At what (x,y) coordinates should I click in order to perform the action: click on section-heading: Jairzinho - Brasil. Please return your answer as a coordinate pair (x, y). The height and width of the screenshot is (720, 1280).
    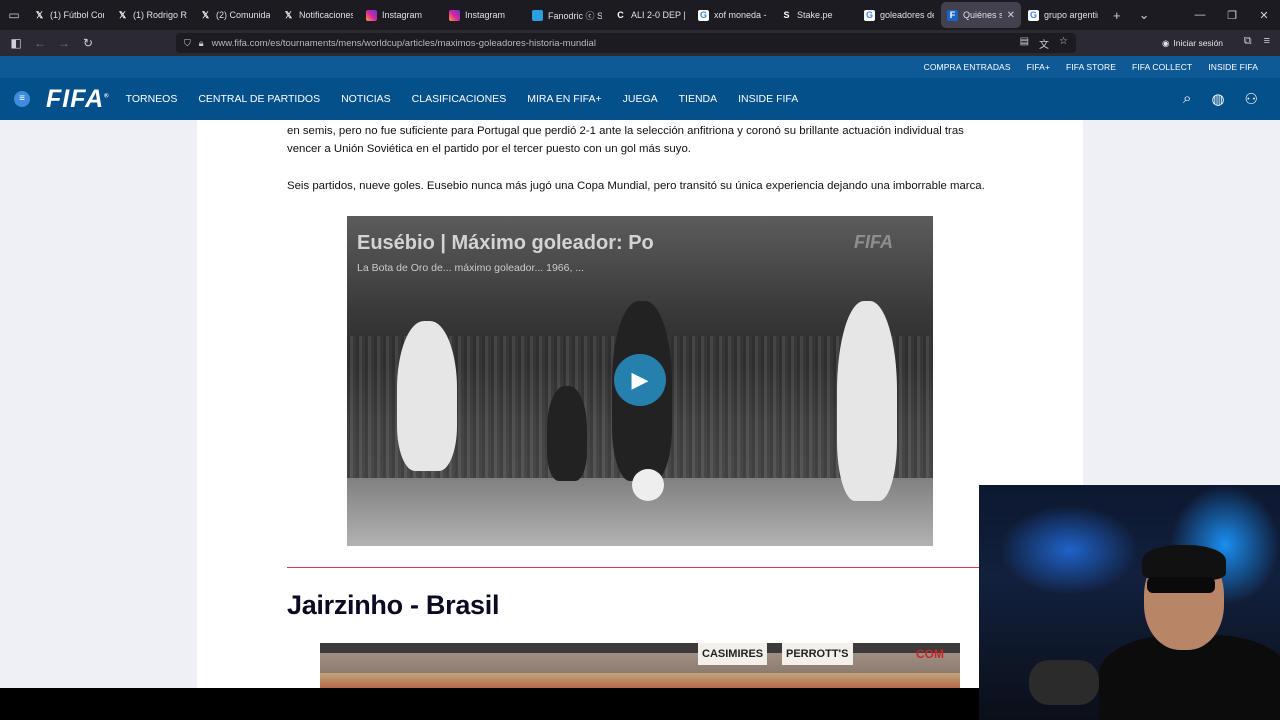
    Looking at the image, I should click on (393, 605).